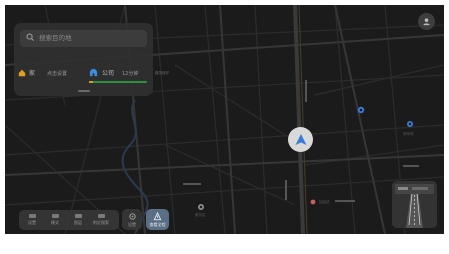 The height and width of the screenshot is (254, 449). Describe the element at coordinates (93, 72) in the screenshot. I see `company-icon` at that location.